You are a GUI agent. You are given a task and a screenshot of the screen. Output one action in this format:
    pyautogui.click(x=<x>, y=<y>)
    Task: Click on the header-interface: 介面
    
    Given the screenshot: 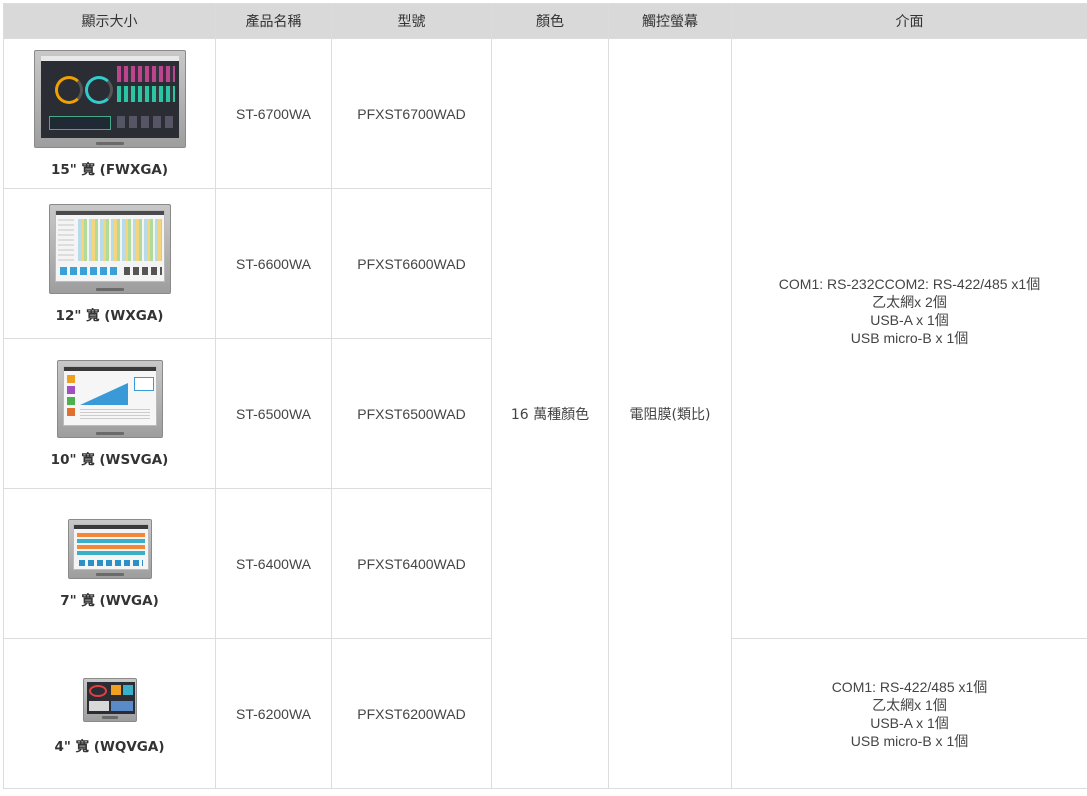 What is the action you would take?
    pyautogui.click(x=909, y=21)
    